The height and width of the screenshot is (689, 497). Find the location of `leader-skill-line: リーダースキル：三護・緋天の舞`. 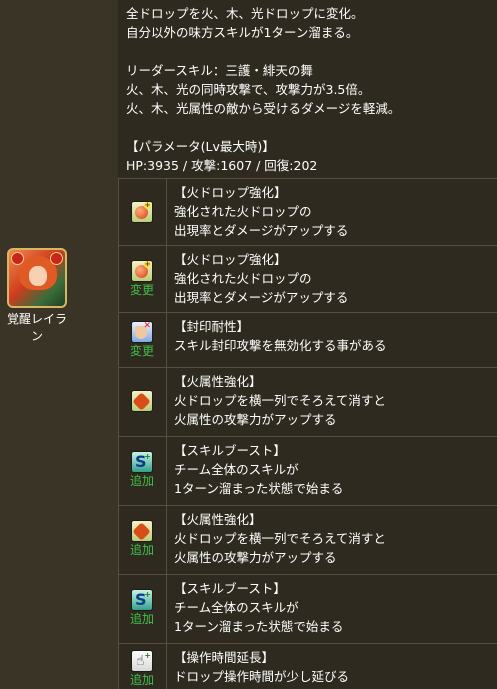

leader-skill-line: リーダースキル：三護・緋天の舞 is located at coordinates (219, 70).